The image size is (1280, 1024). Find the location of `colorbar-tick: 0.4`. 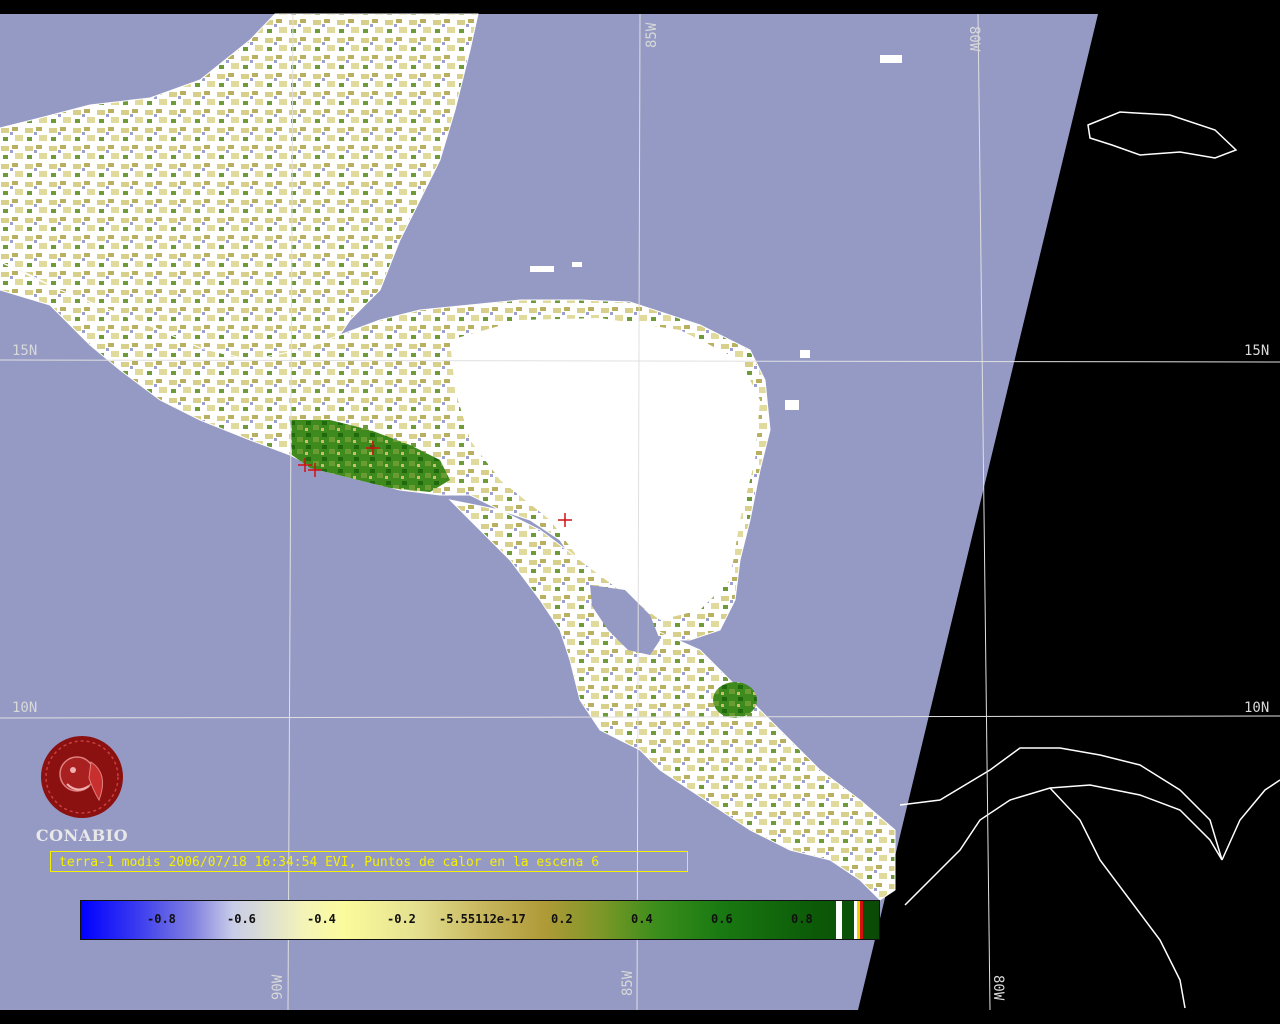

colorbar-tick: 0.4 is located at coordinates (642, 919).